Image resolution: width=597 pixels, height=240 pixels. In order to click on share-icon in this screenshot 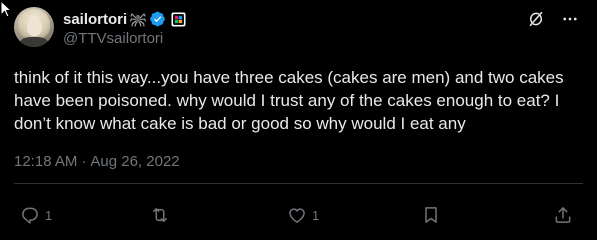, I will do `click(563, 215)`.